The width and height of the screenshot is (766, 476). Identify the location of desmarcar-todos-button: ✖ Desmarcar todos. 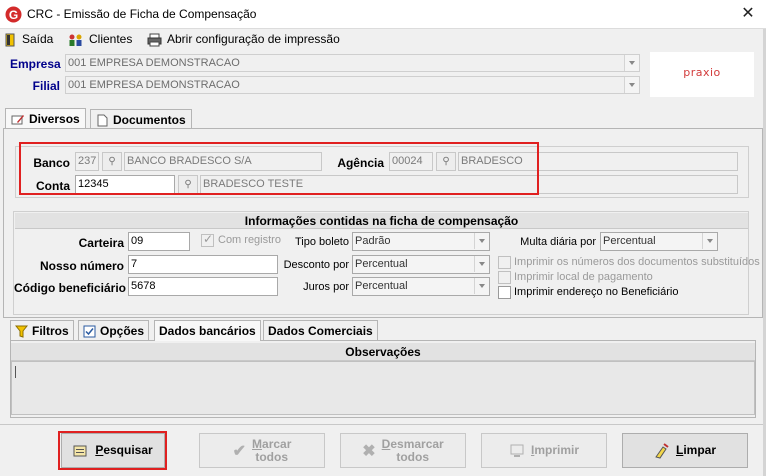
(403, 450).